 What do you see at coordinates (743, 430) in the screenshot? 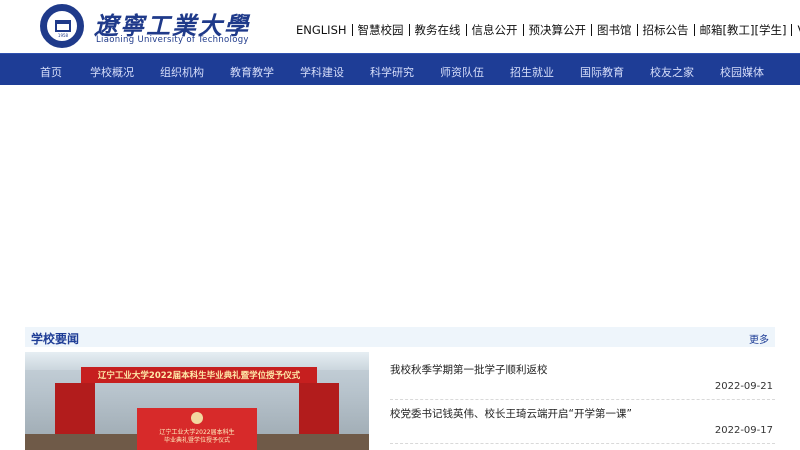
I see `news-item-date: 2022-09-17` at bounding box center [743, 430].